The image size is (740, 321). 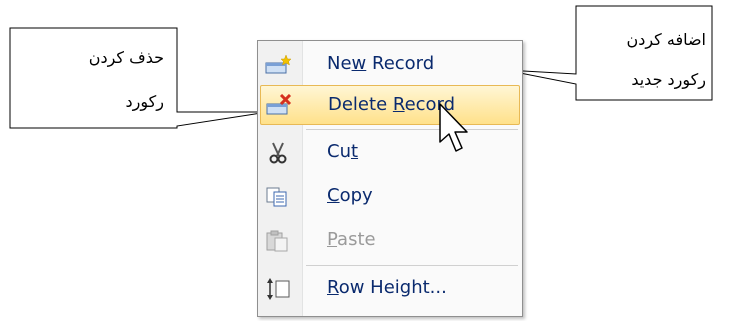 What do you see at coordinates (390, 241) in the screenshot?
I see `menu-item-paste: Paste` at bounding box center [390, 241].